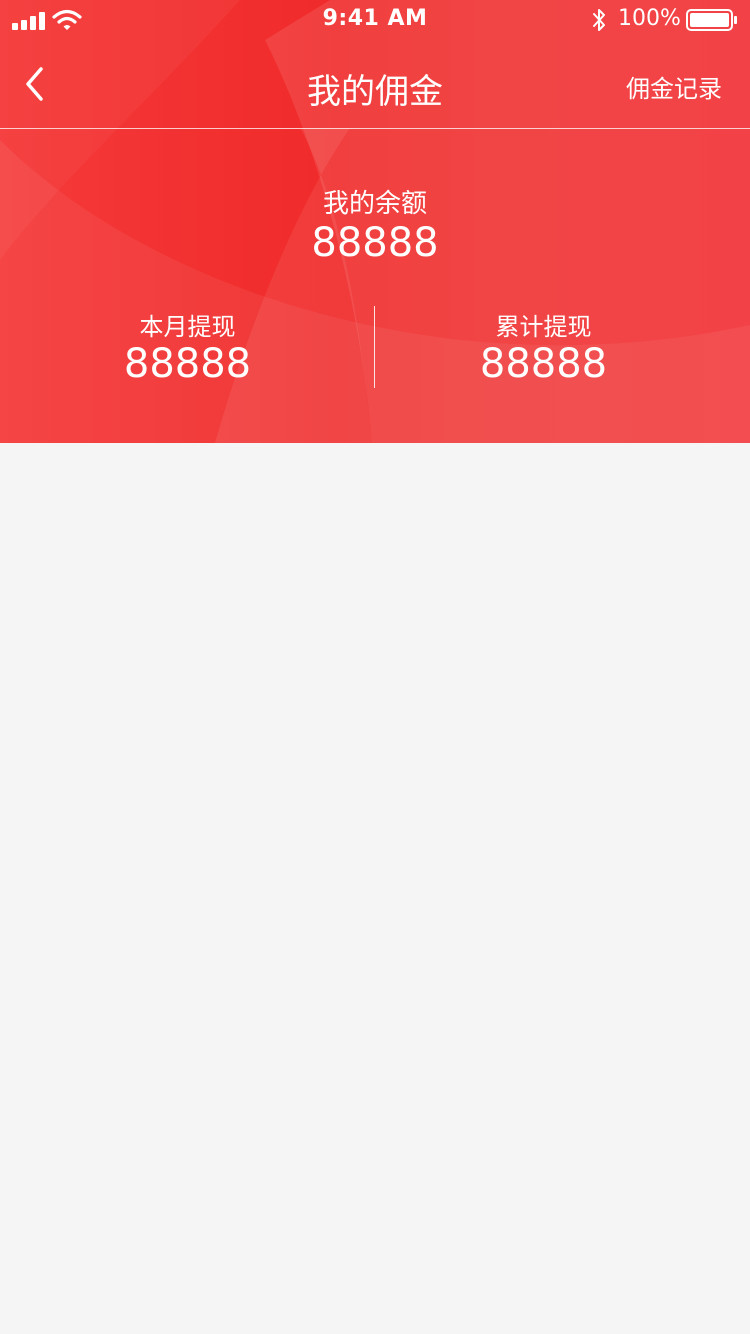  Describe the element at coordinates (375, 84) in the screenshot. I see `nav-bar: 我的佣金 佣金记录` at that location.